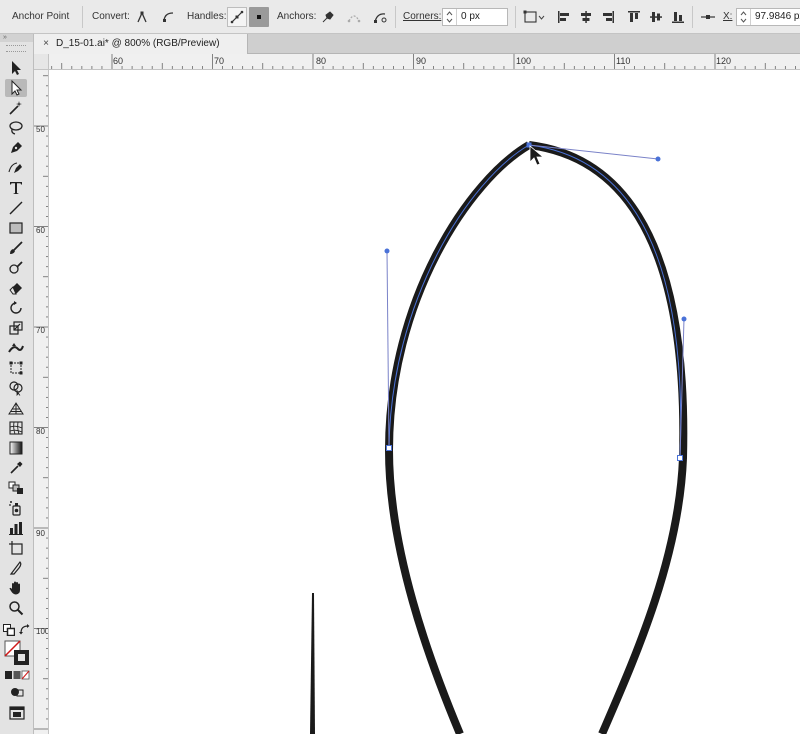 The width and height of the screenshot is (800, 734). Describe the element at coordinates (17, 675) in the screenshot. I see `color-mode-buttons` at that location.